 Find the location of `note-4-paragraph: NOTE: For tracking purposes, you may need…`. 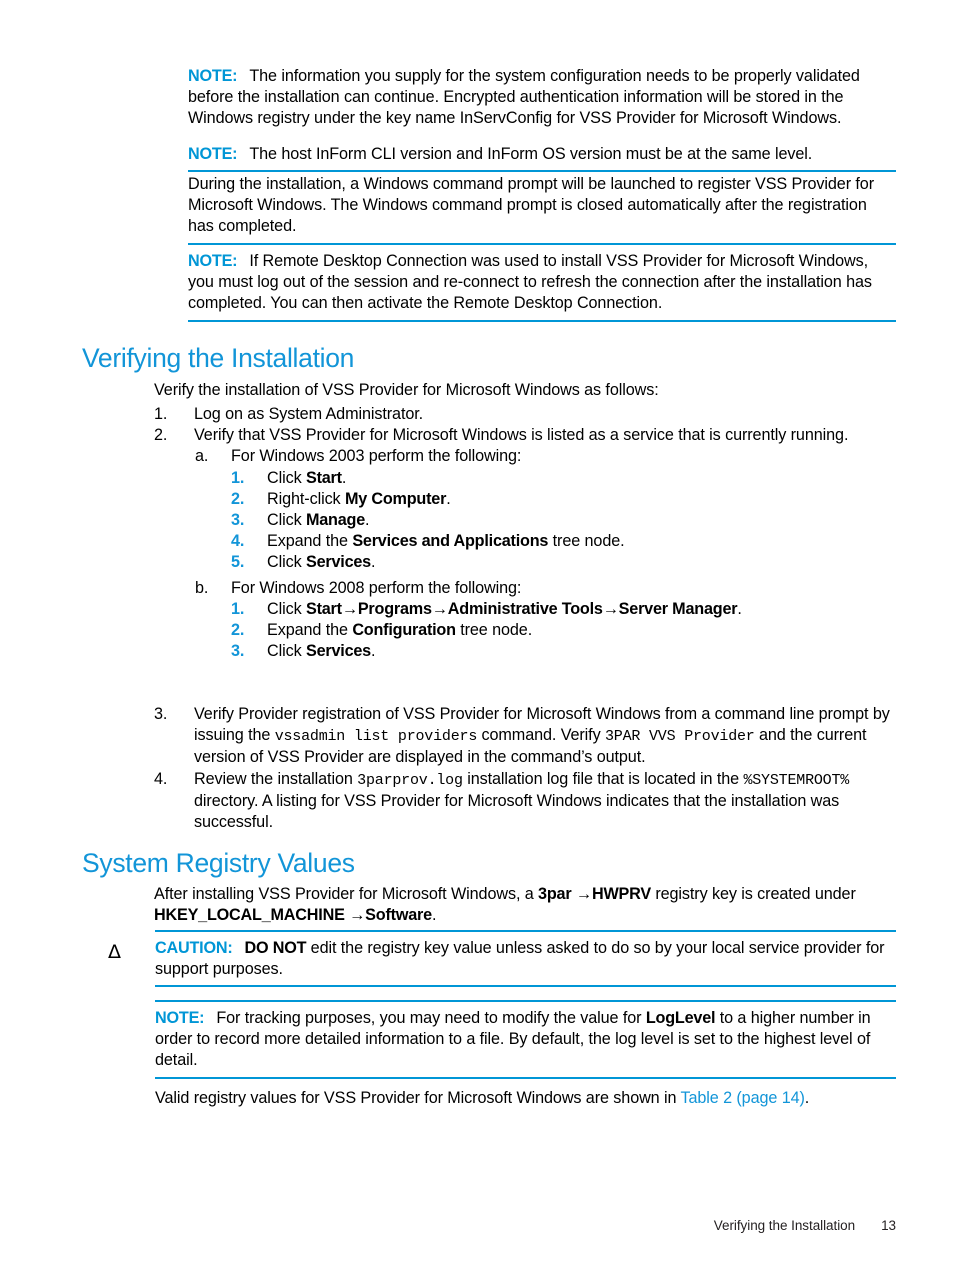

note-4-paragraph: NOTE: For tracking purposes, you may need… is located at coordinates (525, 1040).